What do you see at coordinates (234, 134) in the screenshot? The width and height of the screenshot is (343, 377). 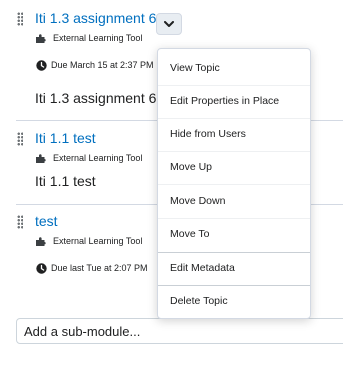 I see `menu-item-hide-from-users: Hide from Users` at bounding box center [234, 134].